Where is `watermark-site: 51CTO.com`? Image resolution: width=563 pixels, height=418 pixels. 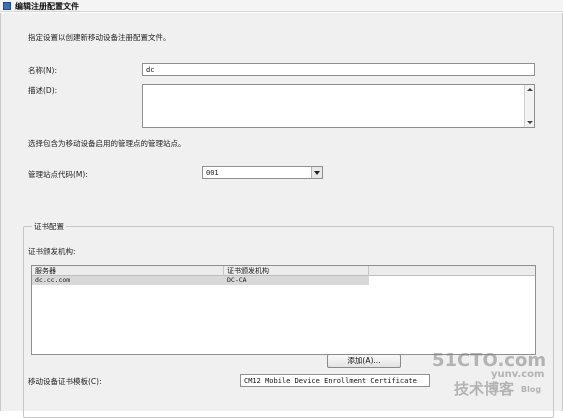
watermark-site: 51CTO.com is located at coordinates (489, 360).